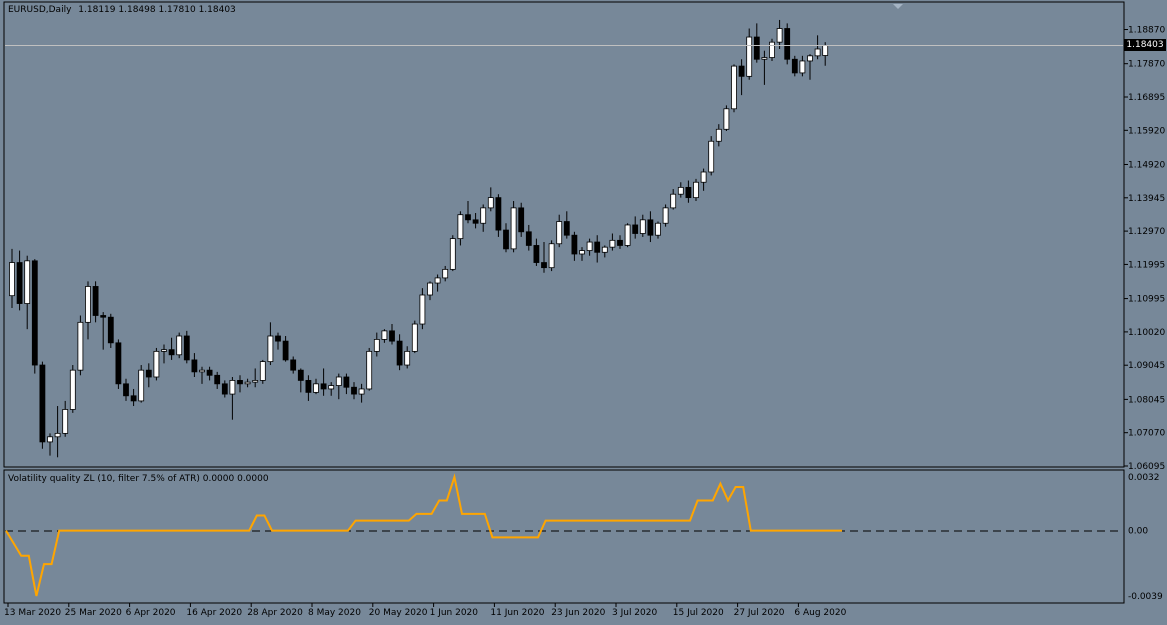 This screenshot has width=1167, height=625. I want to click on price-tick-label: 1.10995, so click(1146, 300).